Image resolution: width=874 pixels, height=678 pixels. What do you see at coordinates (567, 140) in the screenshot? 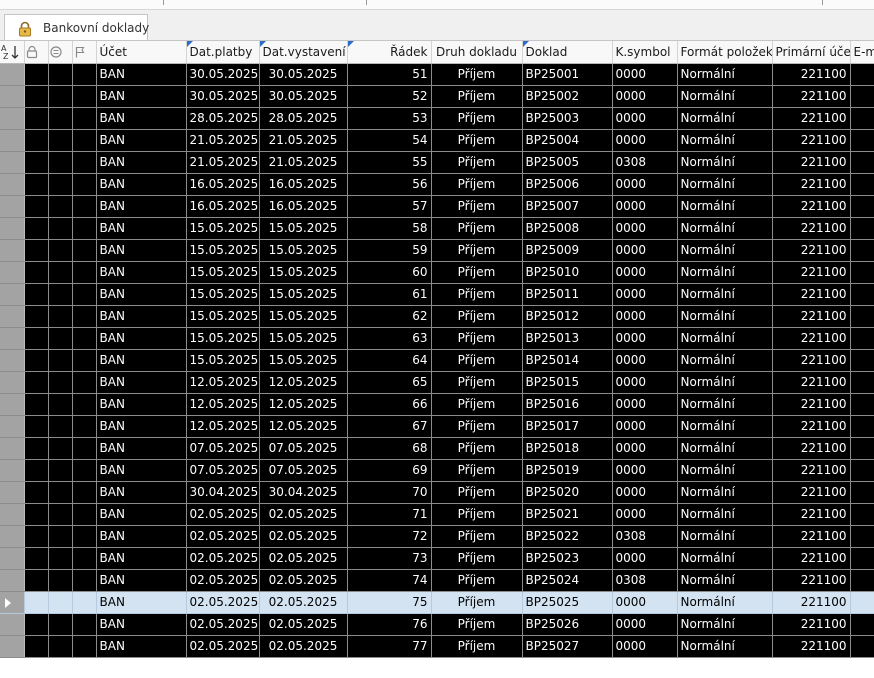
I see `cell-doklad: BP25004` at bounding box center [567, 140].